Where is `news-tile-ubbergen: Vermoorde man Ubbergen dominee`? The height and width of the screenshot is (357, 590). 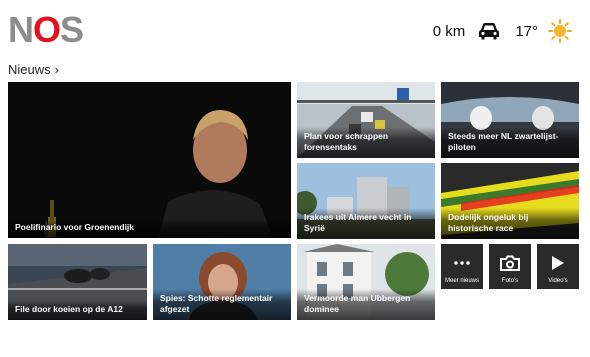
news-tile-ubbergen: Vermoorde man Ubbergen dominee is located at coordinates (366, 282).